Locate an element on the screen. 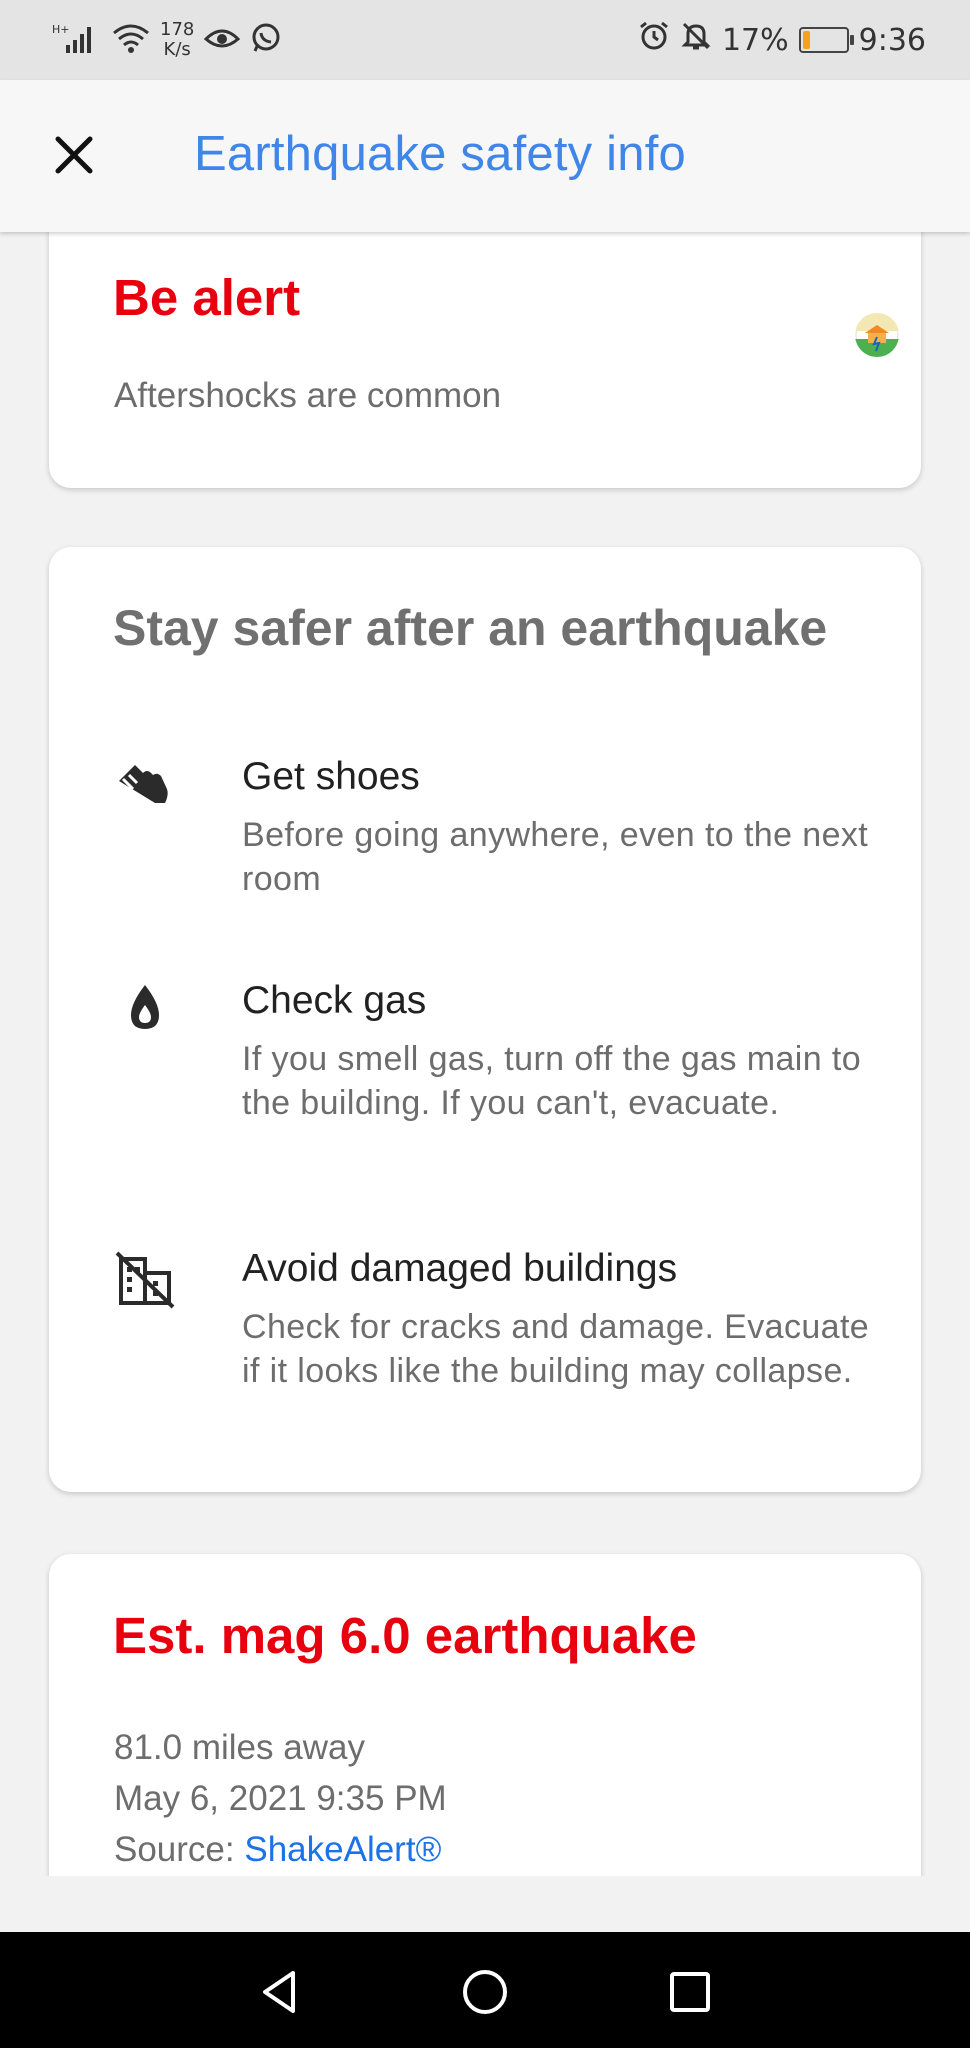 This screenshot has width=970, height=2048. whatsapp-icon is located at coordinates (266, 40).